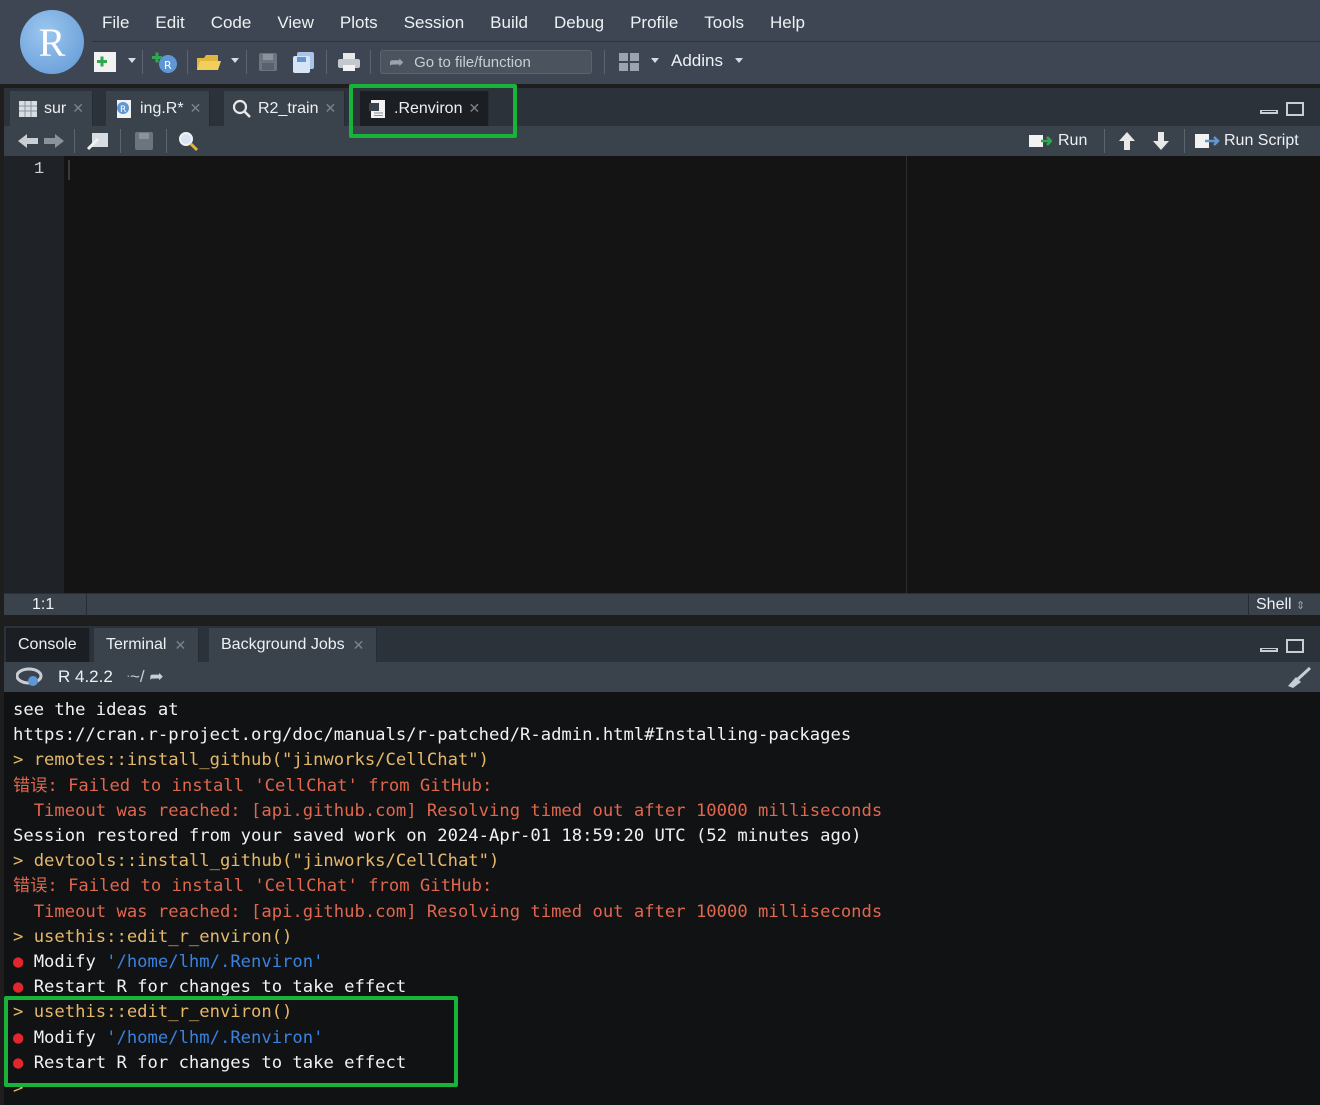 The width and height of the screenshot is (1320, 1105). Describe the element at coordinates (105, 62) in the screenshot. I see `new-file-icon` at that location.